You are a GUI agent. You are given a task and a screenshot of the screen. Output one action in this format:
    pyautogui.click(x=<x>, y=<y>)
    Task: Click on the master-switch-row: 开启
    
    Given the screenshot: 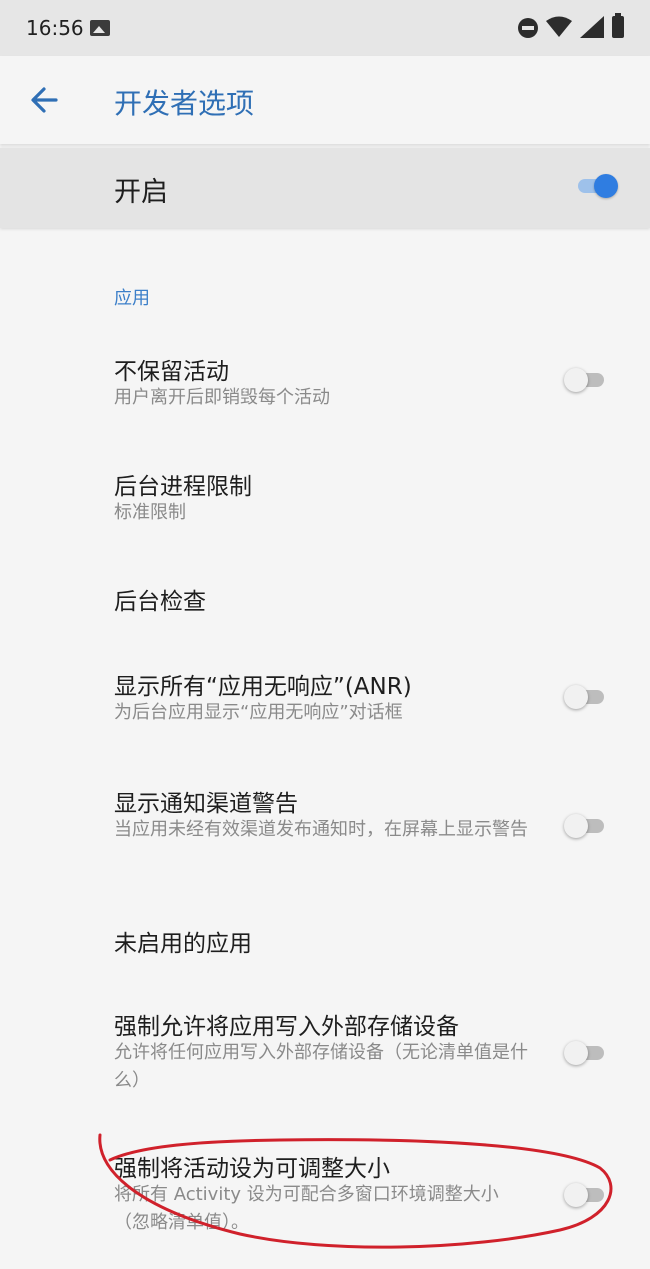 What is the action you would take?
    pyautogui.click(x=325, y=188)
    